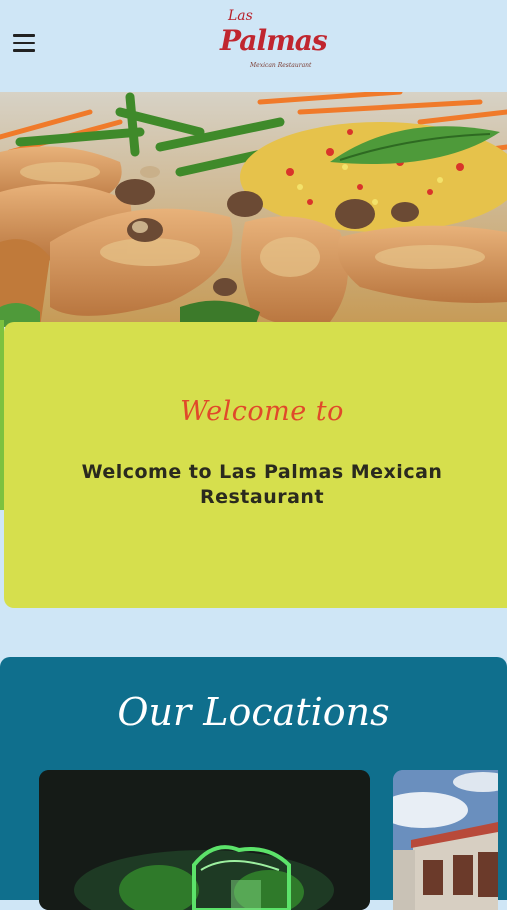 The height and width of the screenshot is (910, 507). Describe the element at coordinates (253, 712) in the screenshot. I see `locations-heading: Our Locations` at that location.